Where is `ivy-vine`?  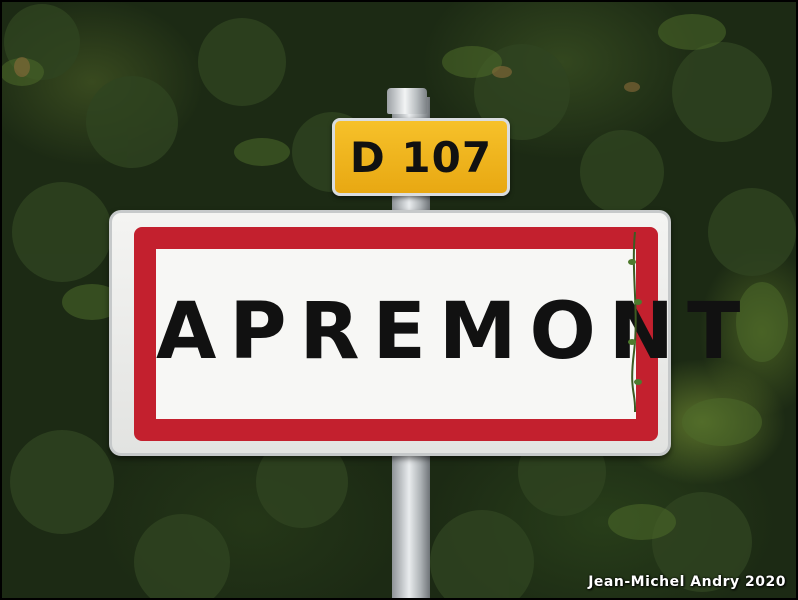 ivy-vine is located at coordinates (635, 322).